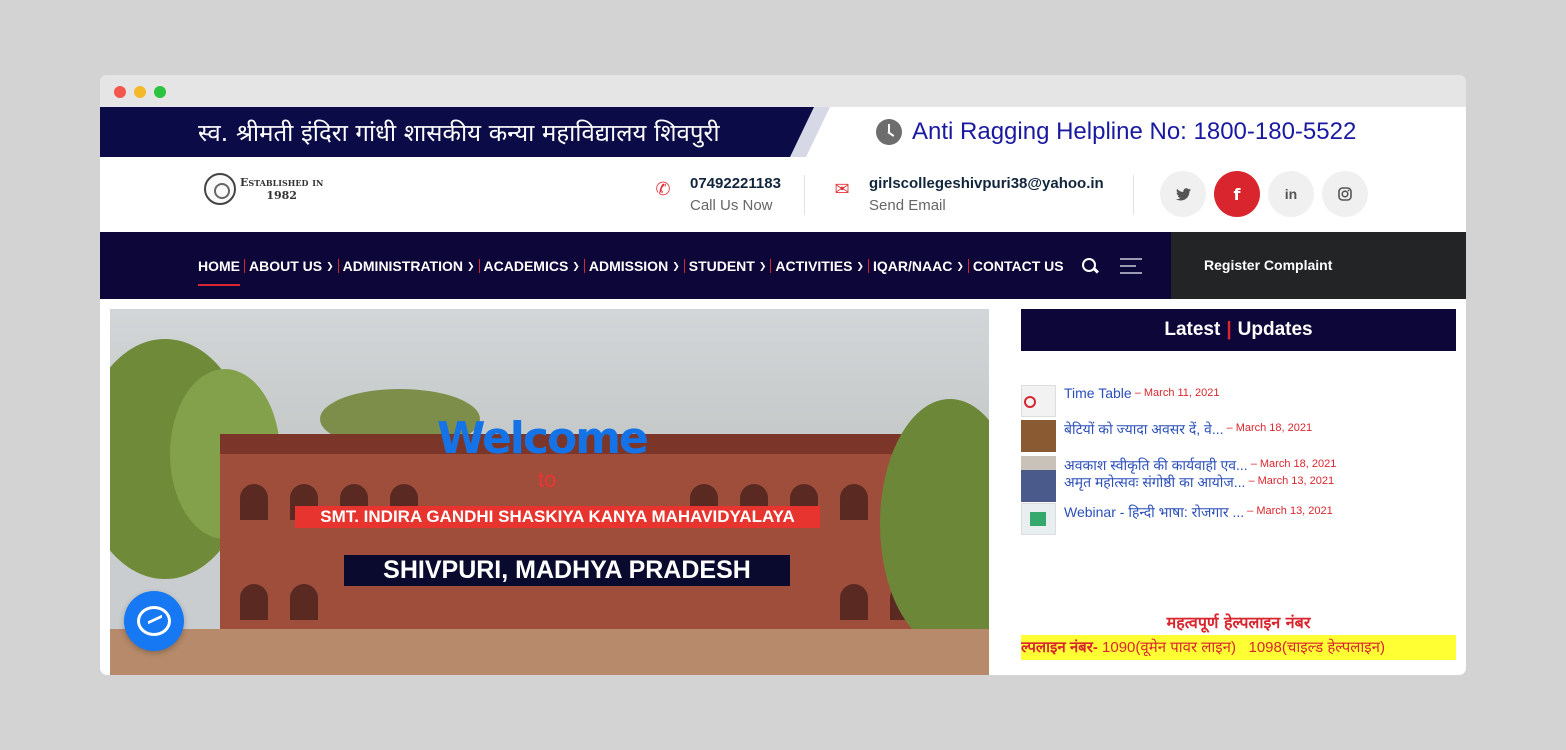  Describe the element at coordinates (1134, 131) in the screenshot. I see `helpline-text: Anti Ragging Helpline No: 1800-180-5522` at that location.